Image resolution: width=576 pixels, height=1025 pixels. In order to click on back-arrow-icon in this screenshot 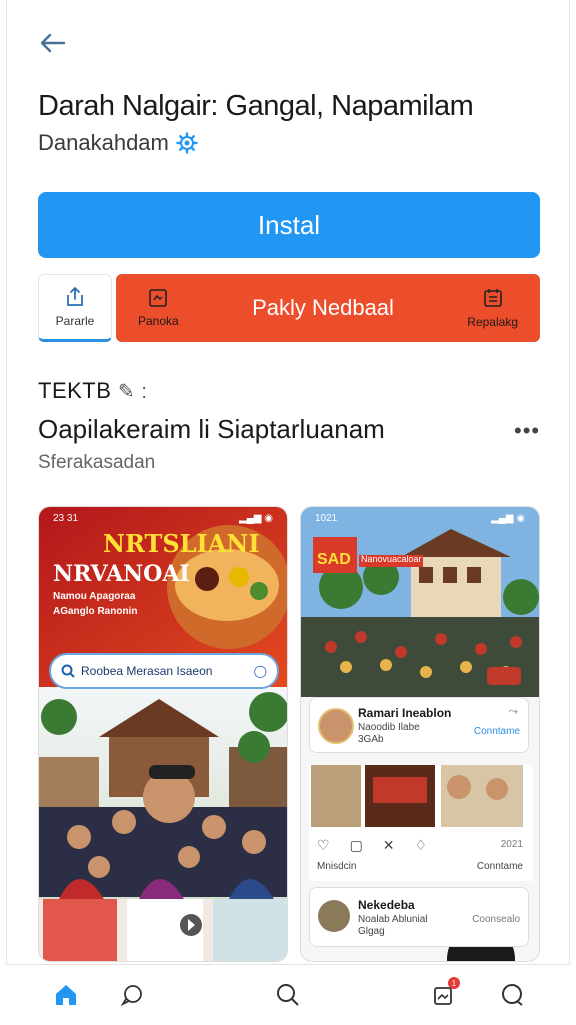, I will do `click(53, 43)`.